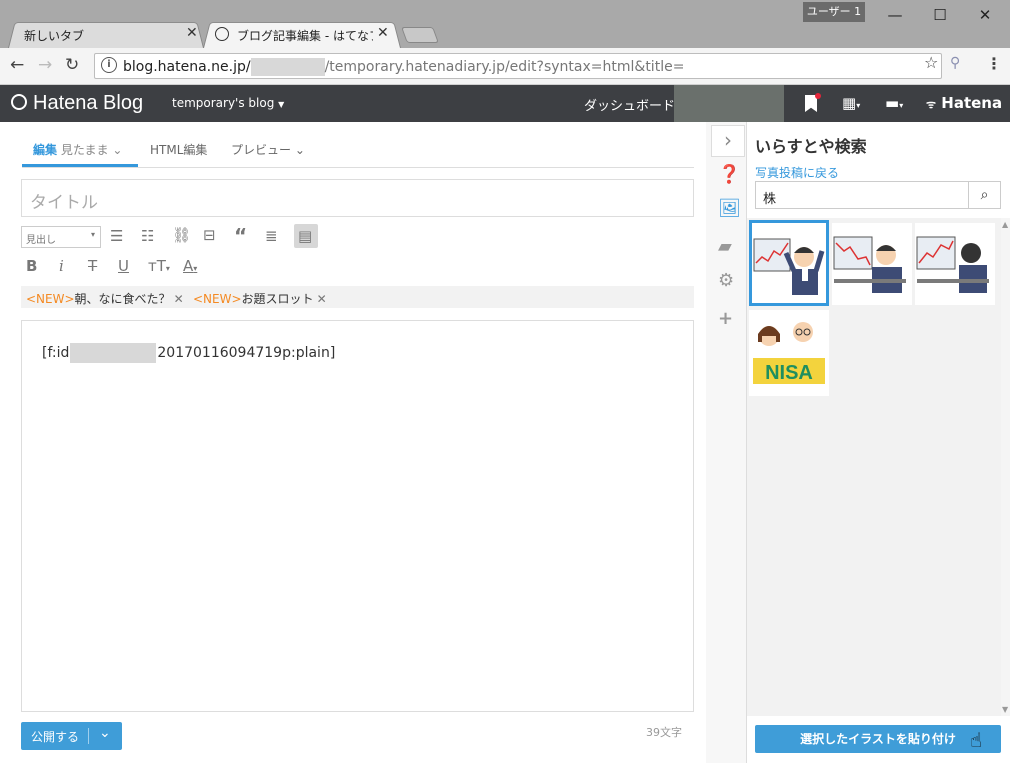  What do you see at coordinates (260, 298) in the screenshot?
I see `topic-item: <NEW>お題スロット ✕` at bounding box center [260, 298].